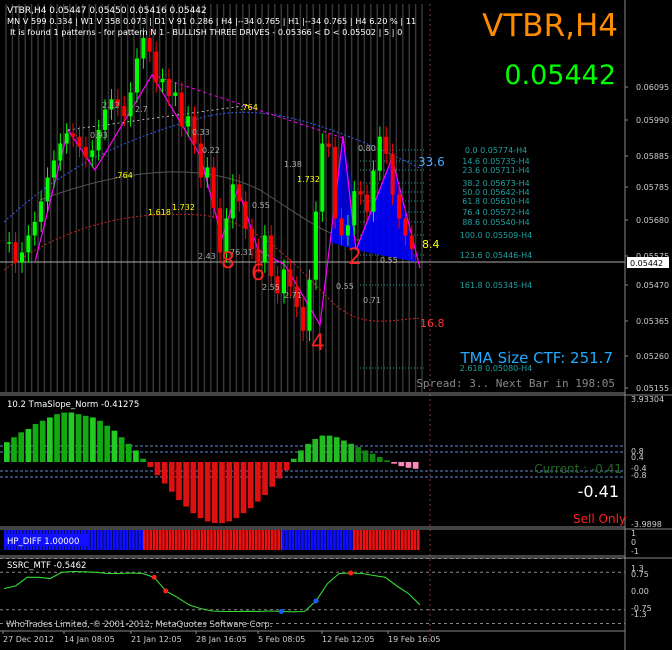 The image size is (672, 650). I want to click on fib-label: 50.0 0.05642-H4, so click(495, 192).